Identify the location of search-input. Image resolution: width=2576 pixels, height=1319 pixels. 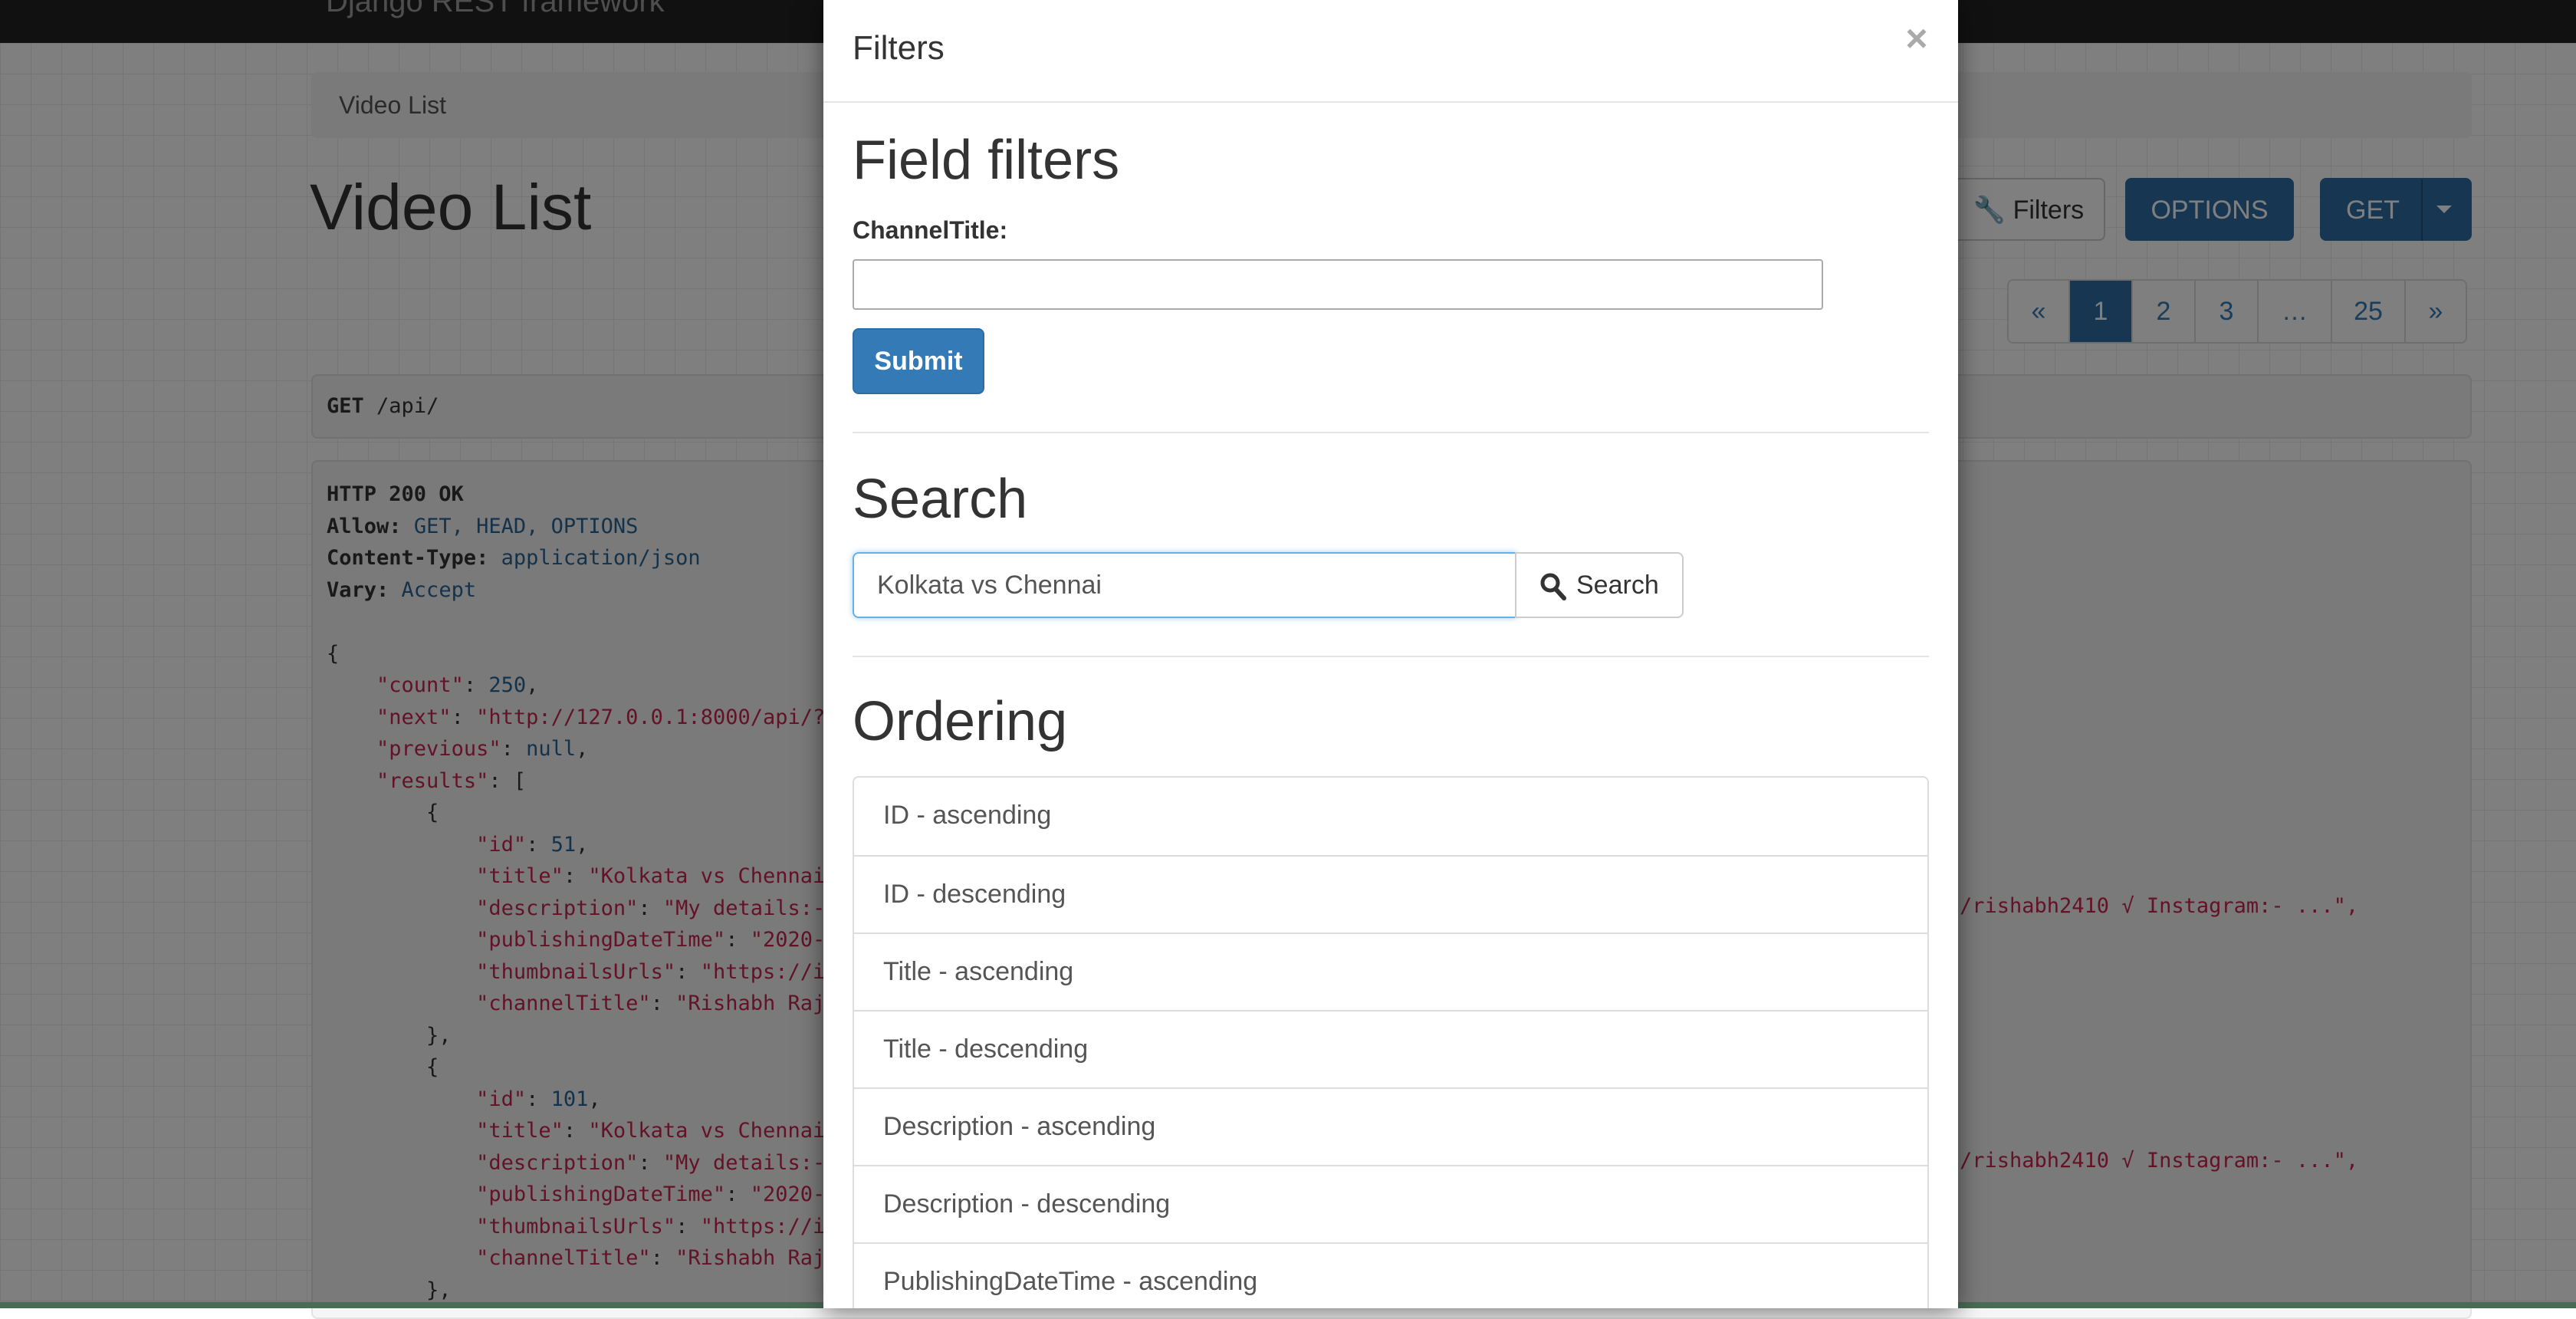
(1184, 585).